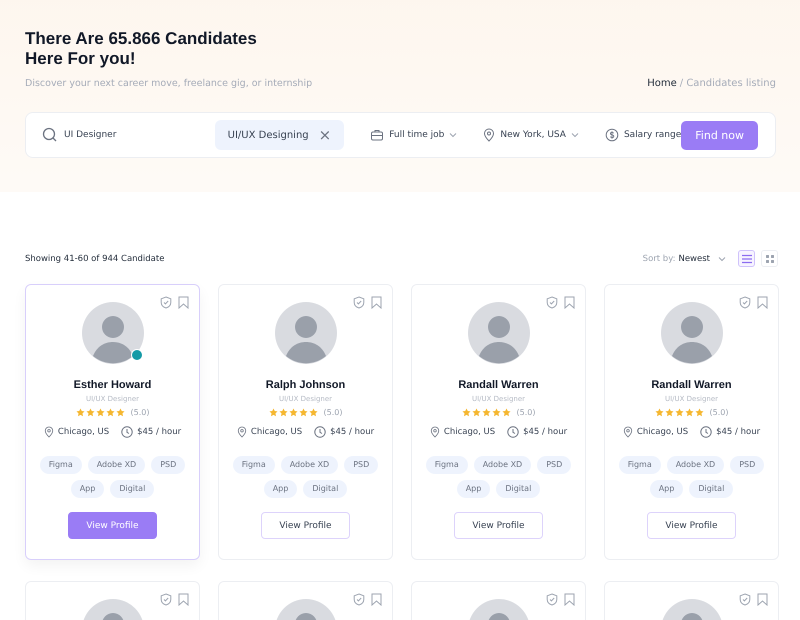 The height and width of the screenshot is (620, 800). I want to click on breadcrumb-link: Home, so click(662, 83).